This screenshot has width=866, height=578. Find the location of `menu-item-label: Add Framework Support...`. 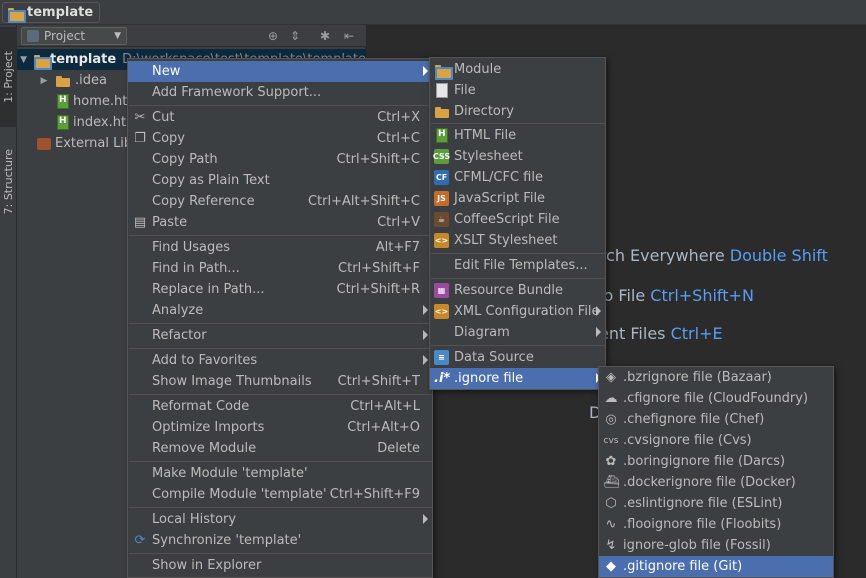

menu-item-label: Add Framework Support... is located at coordinates (237, 92).